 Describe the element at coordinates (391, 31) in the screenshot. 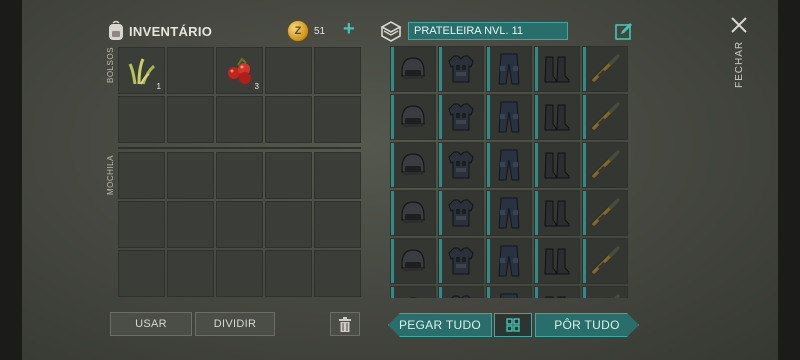

I see `shelf-box-icon` at that location.